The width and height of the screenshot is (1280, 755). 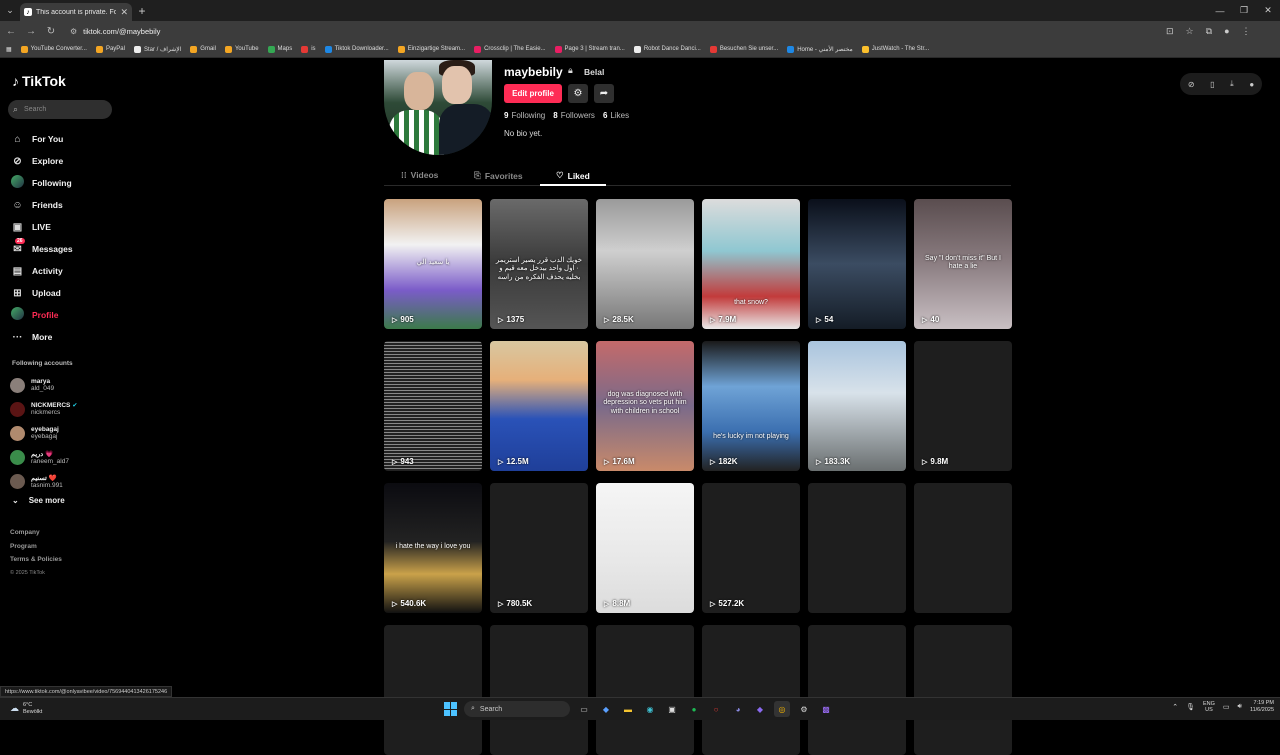 What do you see at coordinates (60, 109) in the screenshot?
I see `search-input: ⌕ Search` at bounding box center [60, 109].